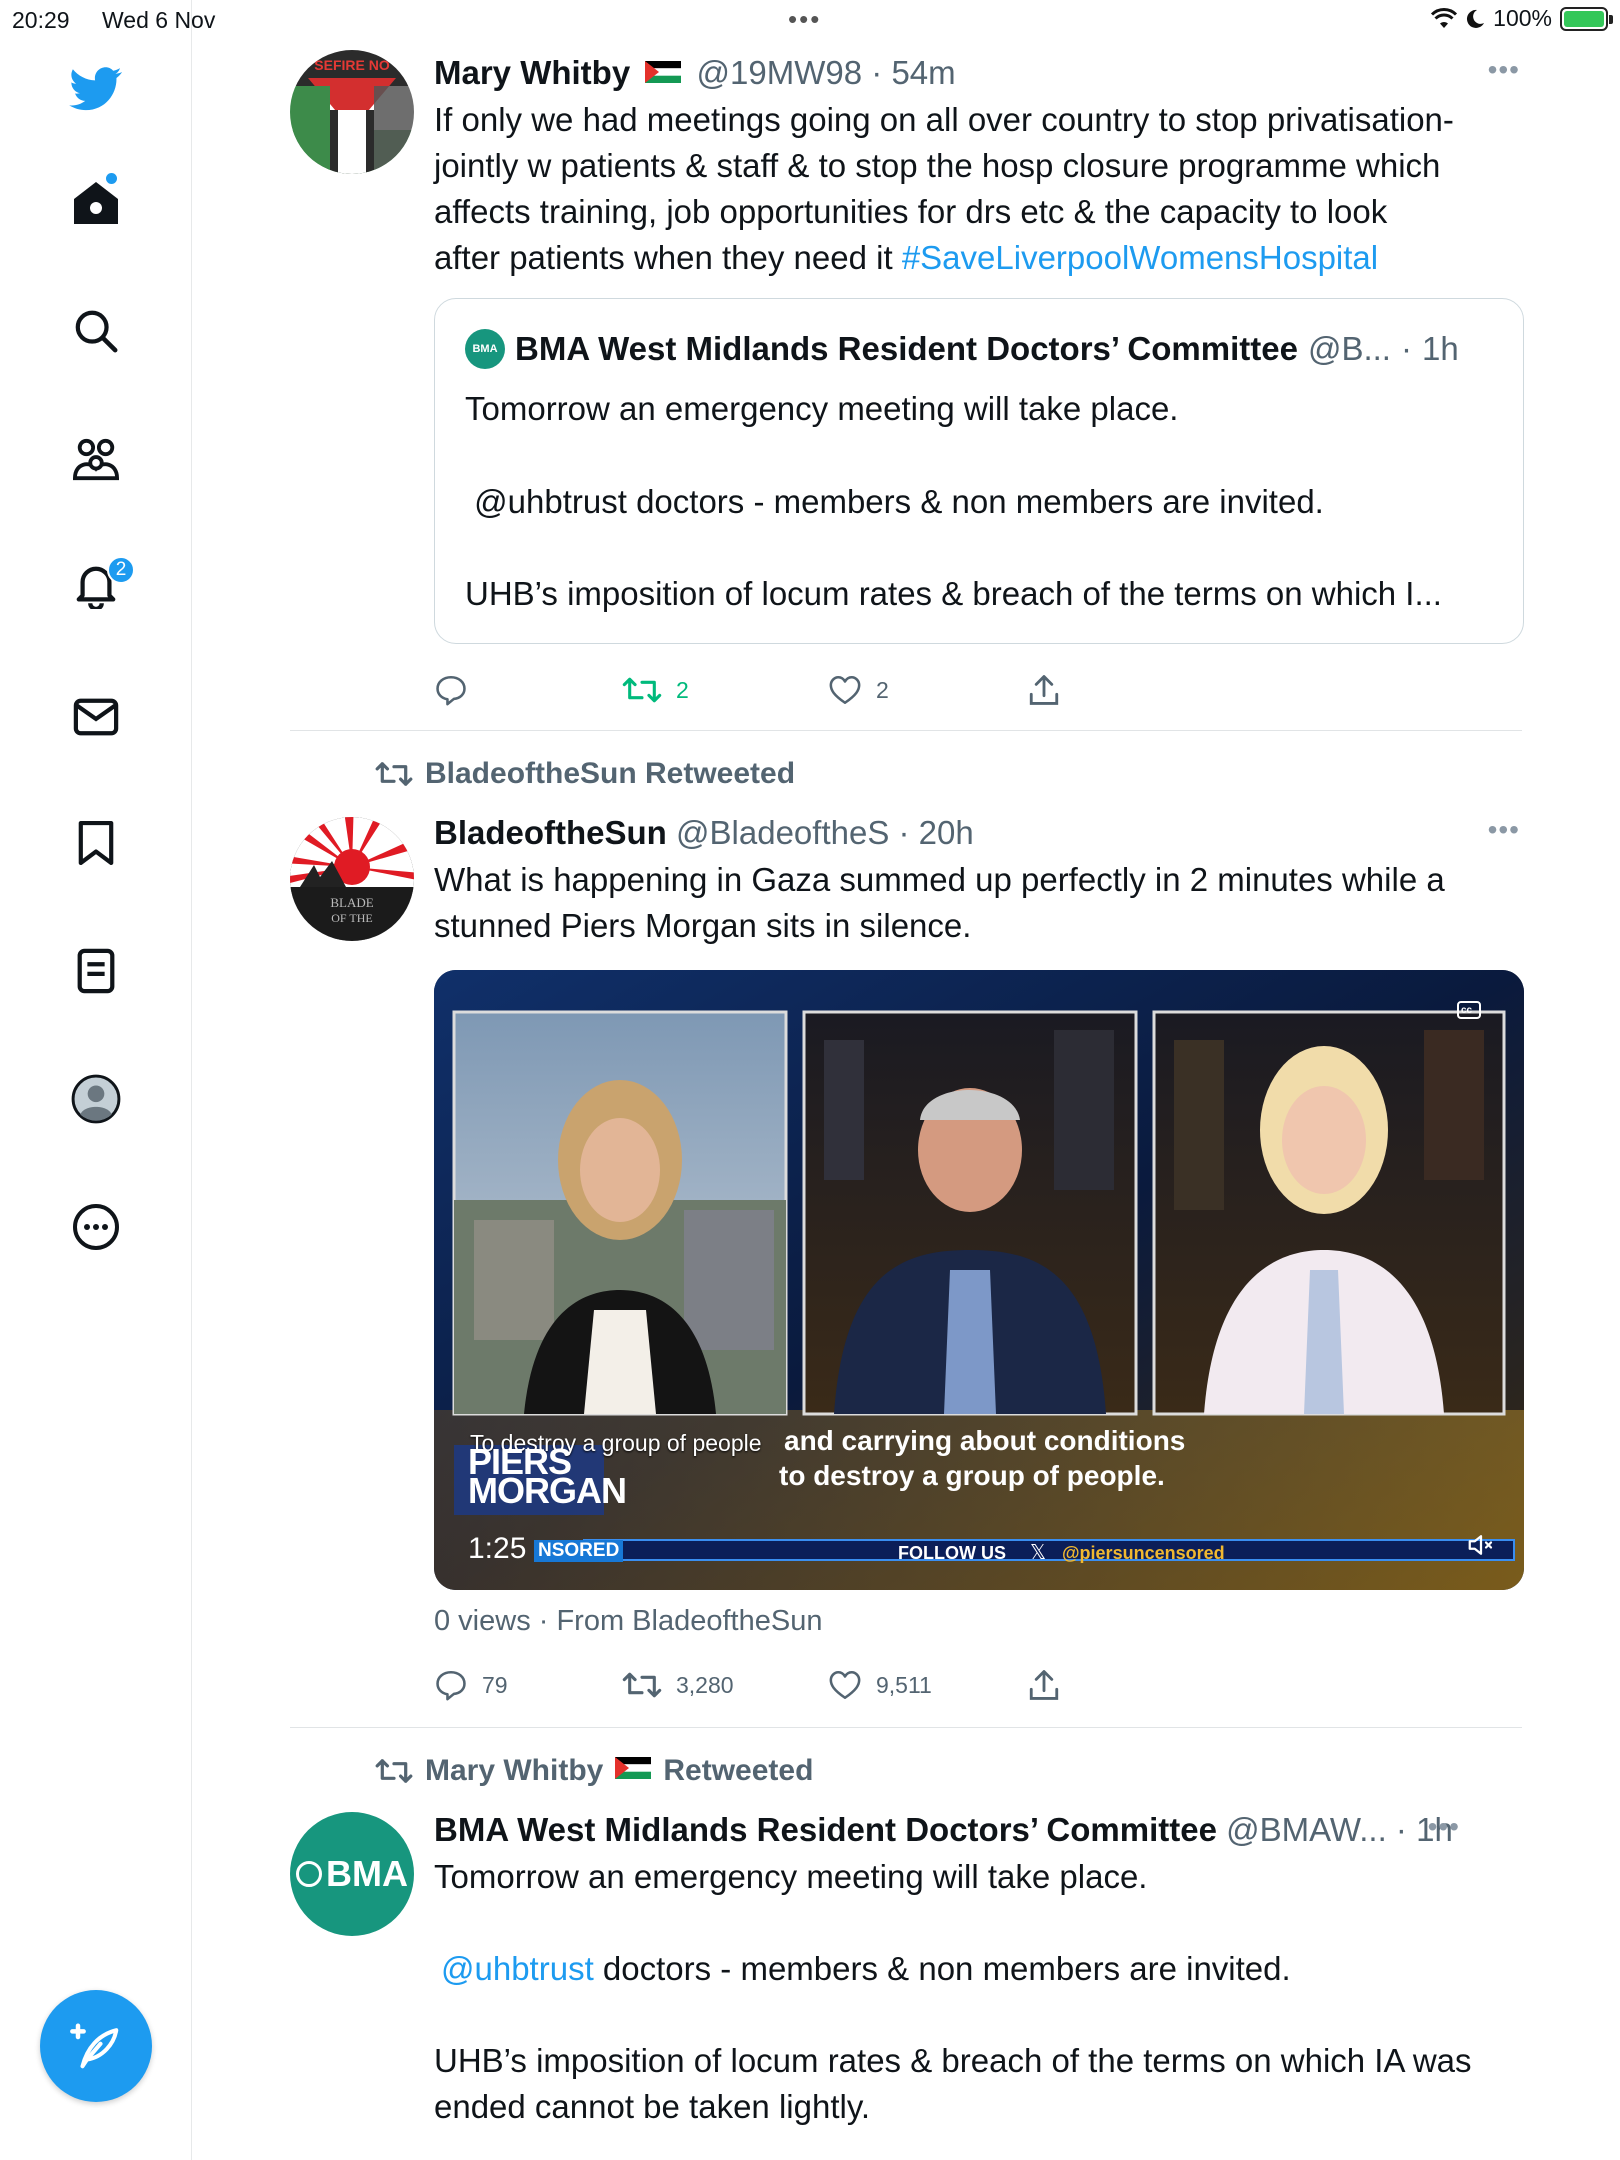  What do you see at coordinates (111, 178) in the screenshot?
I see `home-unread-dot` at bounding box center [111, 178].